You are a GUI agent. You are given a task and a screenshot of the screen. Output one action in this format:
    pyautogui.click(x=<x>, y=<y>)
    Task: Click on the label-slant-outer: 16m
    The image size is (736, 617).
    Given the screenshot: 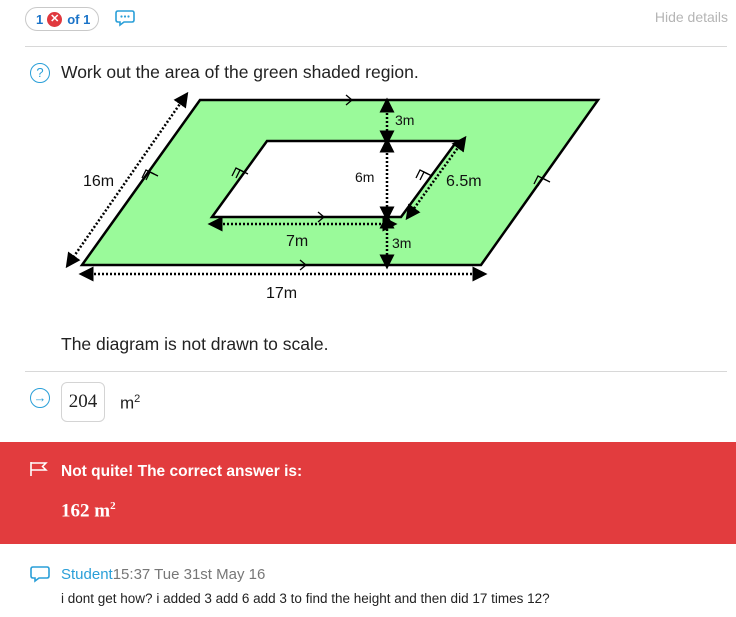 What is the action you would take?
    pyautogui.click(x=98, y=181)
    